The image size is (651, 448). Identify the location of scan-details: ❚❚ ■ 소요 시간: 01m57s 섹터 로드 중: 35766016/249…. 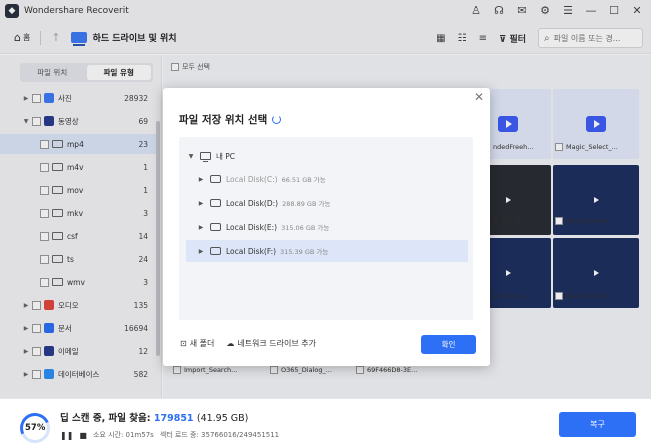
(169, 435).